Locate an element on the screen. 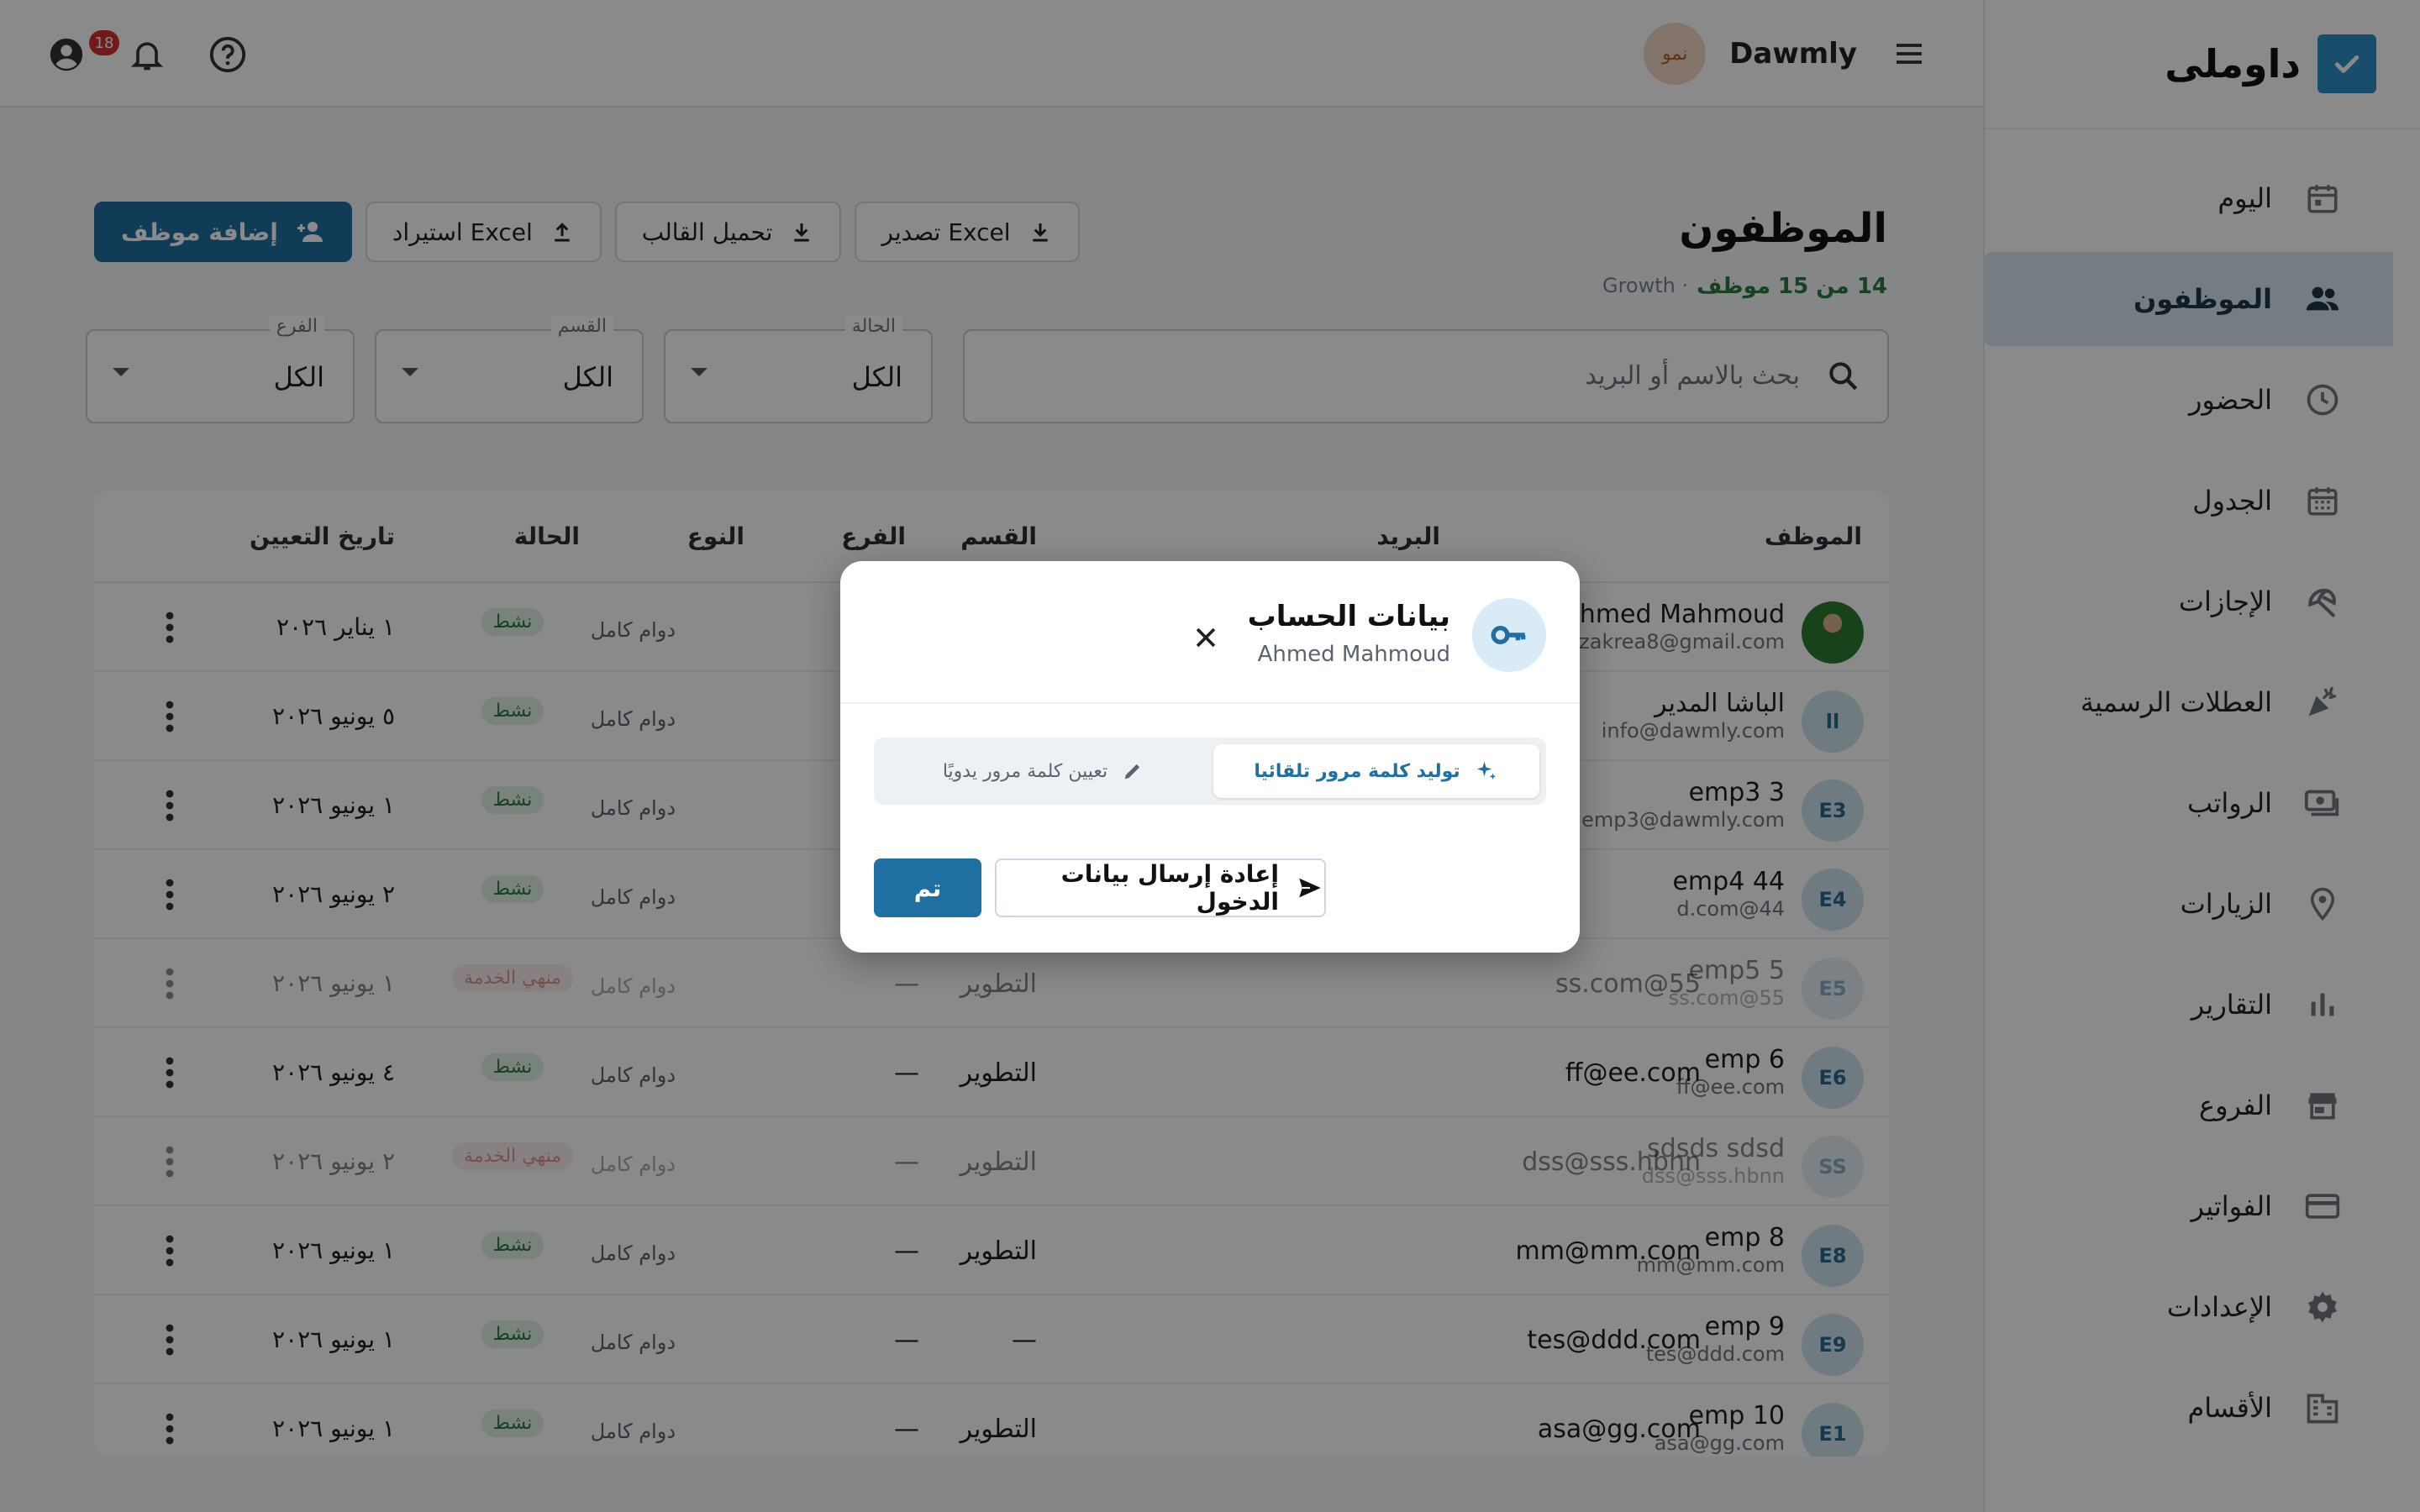  pencil-icon is located at coordinates (1133, 771).